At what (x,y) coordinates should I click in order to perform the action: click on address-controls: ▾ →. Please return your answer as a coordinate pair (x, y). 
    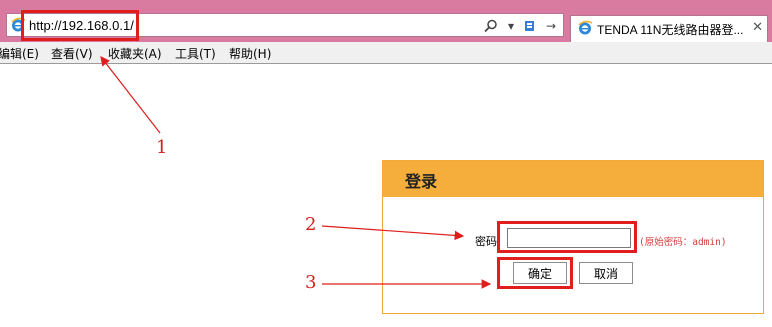
    Looking at the image, I should click on (521, 26).